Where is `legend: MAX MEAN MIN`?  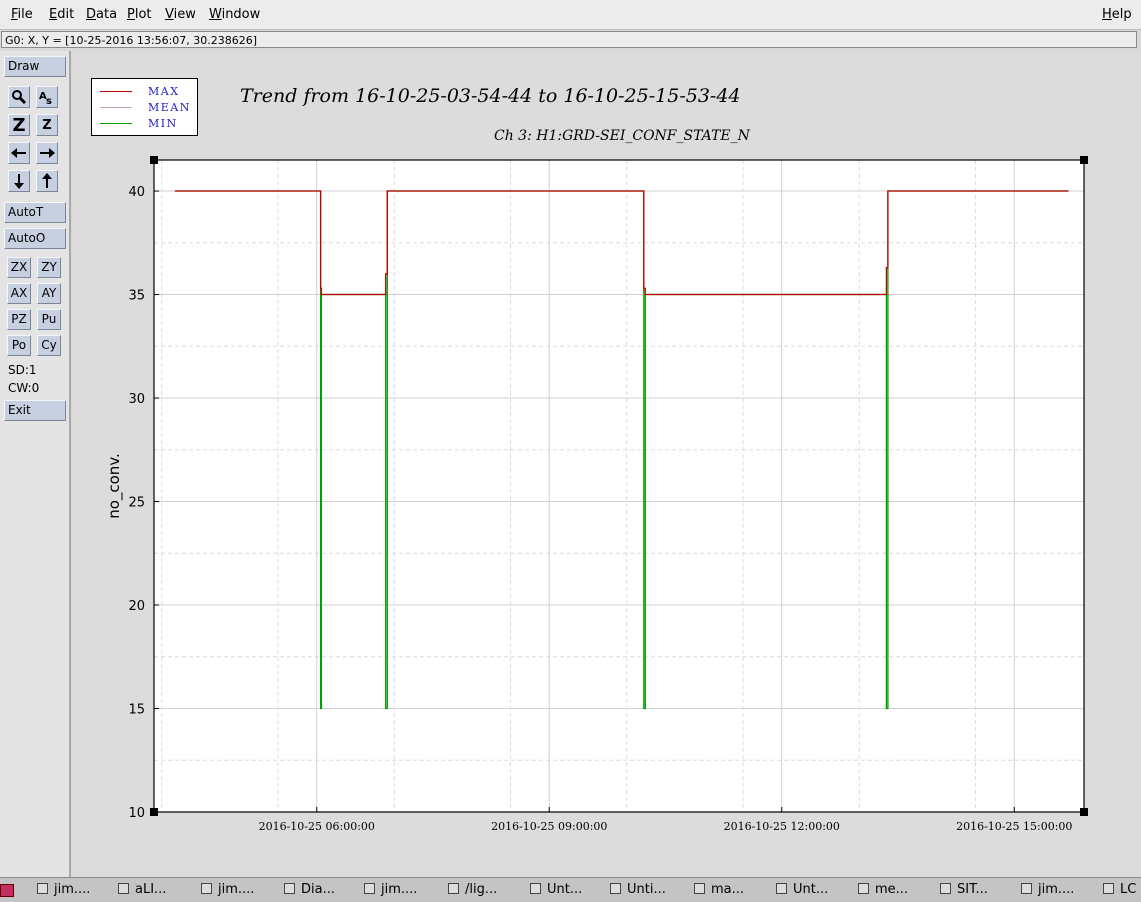 legend: MAX MEAN MIN is located at coordinates (144, 107).